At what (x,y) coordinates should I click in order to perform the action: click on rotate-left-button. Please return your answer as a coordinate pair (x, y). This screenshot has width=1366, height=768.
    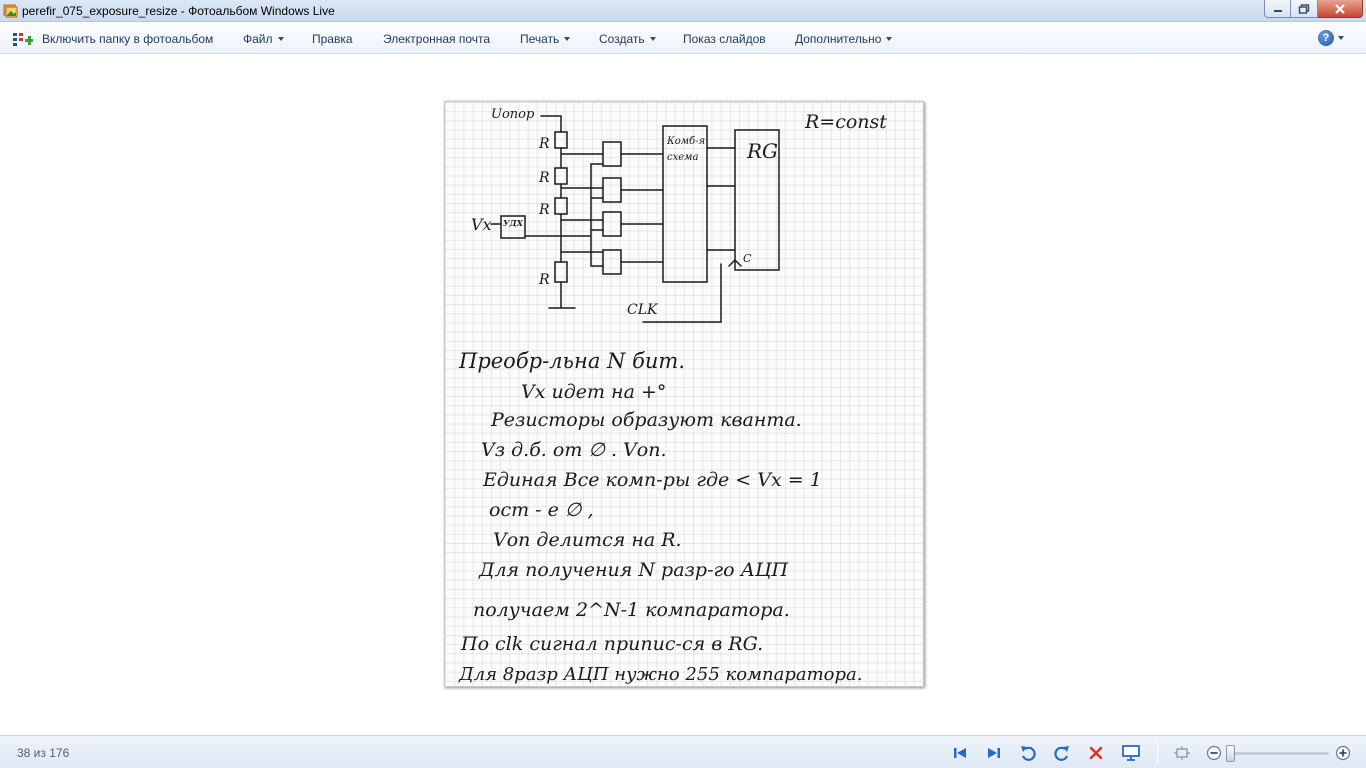
    Looking at the image, I should click on (1028, 753).